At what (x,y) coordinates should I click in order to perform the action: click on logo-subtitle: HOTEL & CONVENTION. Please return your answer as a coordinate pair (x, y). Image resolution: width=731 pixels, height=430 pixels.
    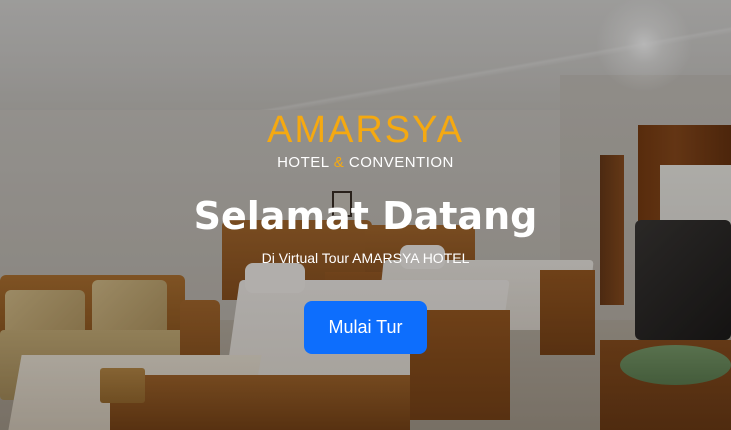
    Looking at the image, I should click on (365, 162).